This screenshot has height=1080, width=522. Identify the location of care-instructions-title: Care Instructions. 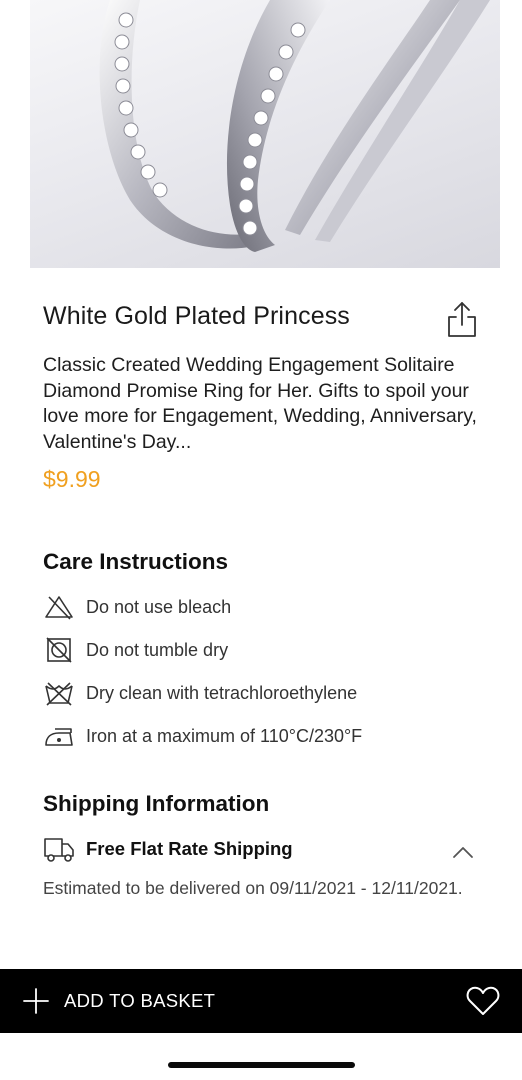
(136, 561).